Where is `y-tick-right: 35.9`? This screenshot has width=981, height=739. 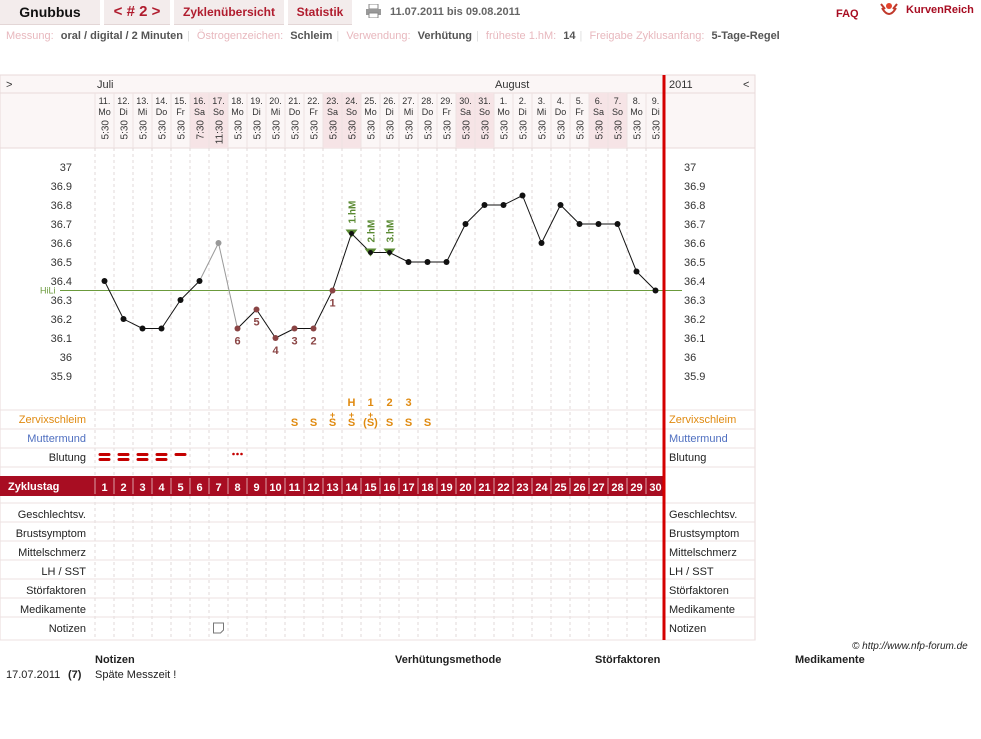 y-tick-right: 35.9 is located at coordinates (694, 377).